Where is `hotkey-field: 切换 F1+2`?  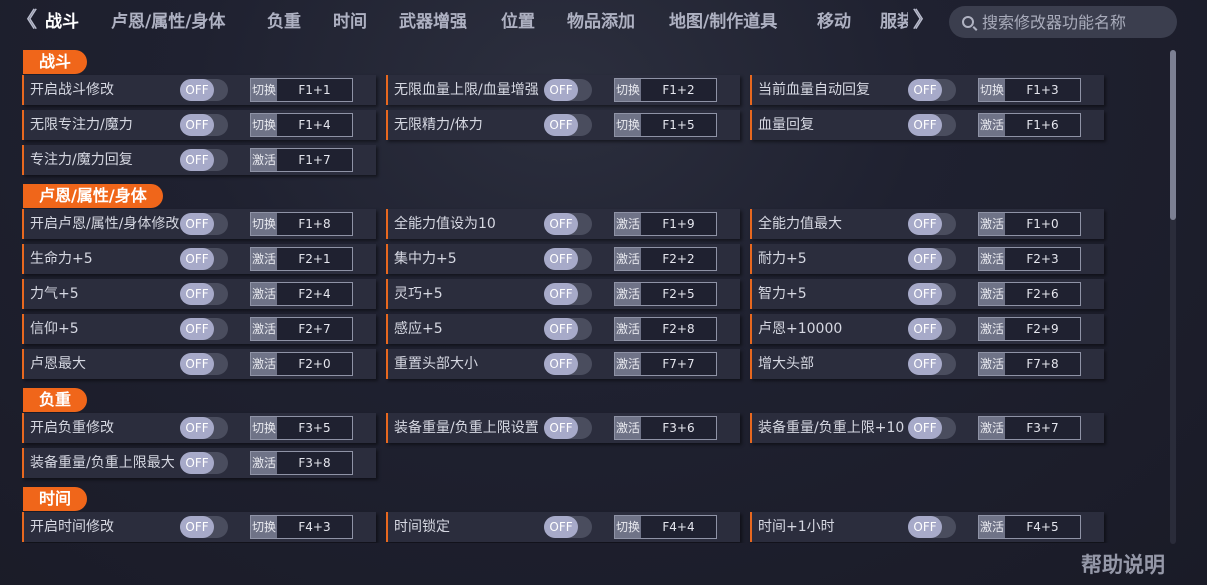 hotkey-field: 切换 F1+2 is located at coordinates (665, 90).